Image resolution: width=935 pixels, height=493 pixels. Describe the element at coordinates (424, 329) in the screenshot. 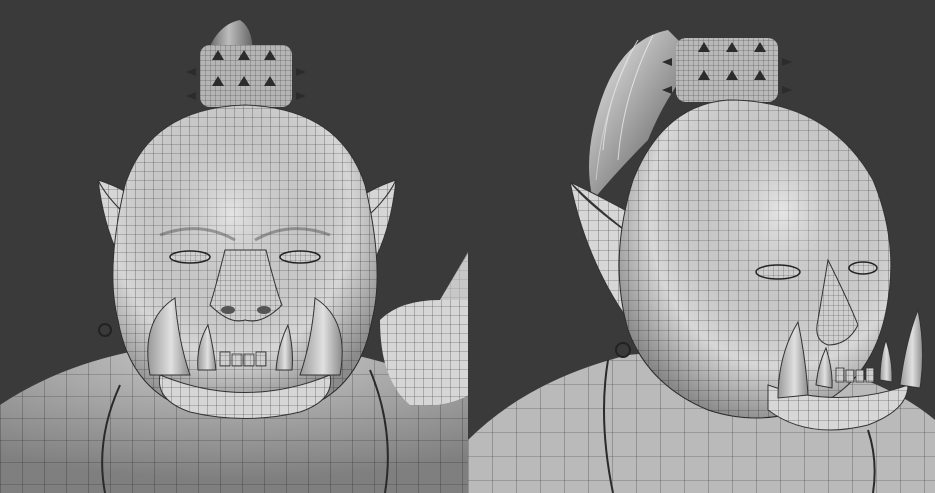

I see `shoulder-spike-mesh` at that location.